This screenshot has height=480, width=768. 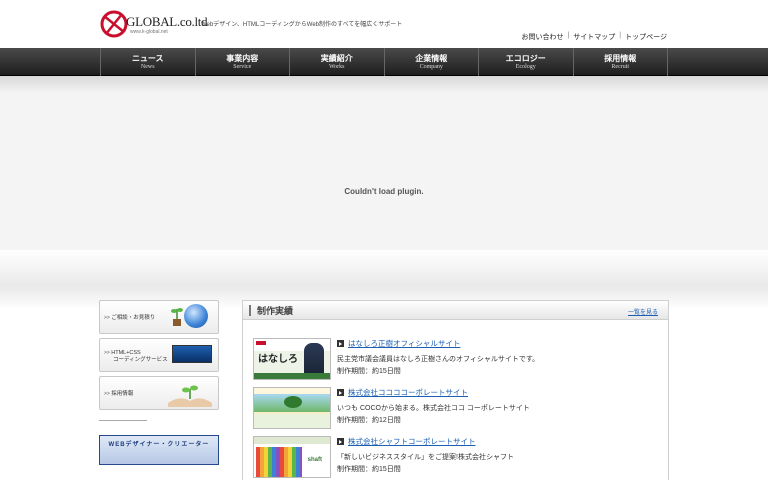 What do you see at coordinates (433, 408) in the screenshot?
I see `work-description: いつも COCOから始まる。株式会社ココ コーポレートサイト` at bounding box center [433, 408].